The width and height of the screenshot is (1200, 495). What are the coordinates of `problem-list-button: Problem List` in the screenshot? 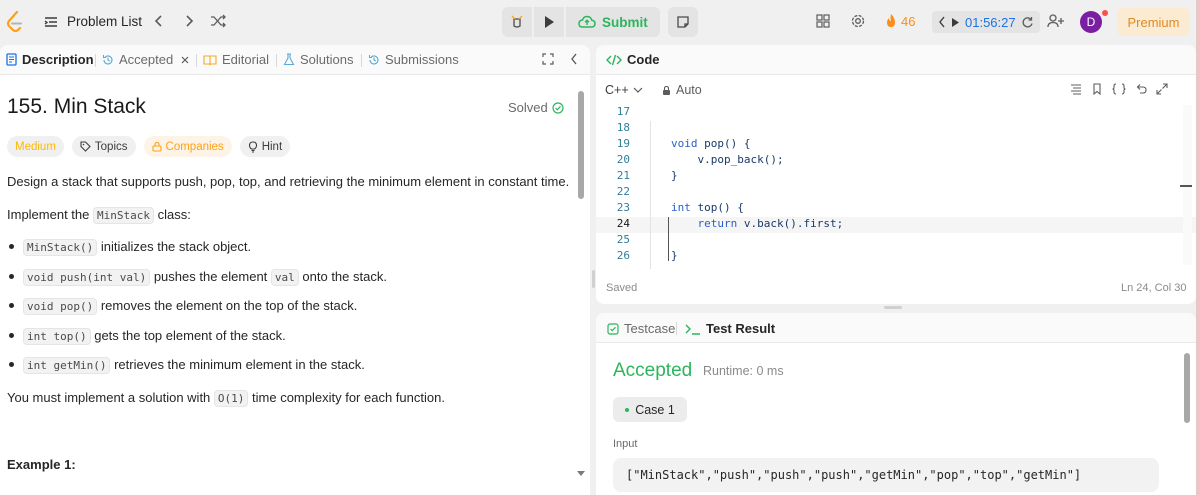 It's located at (93, 21).